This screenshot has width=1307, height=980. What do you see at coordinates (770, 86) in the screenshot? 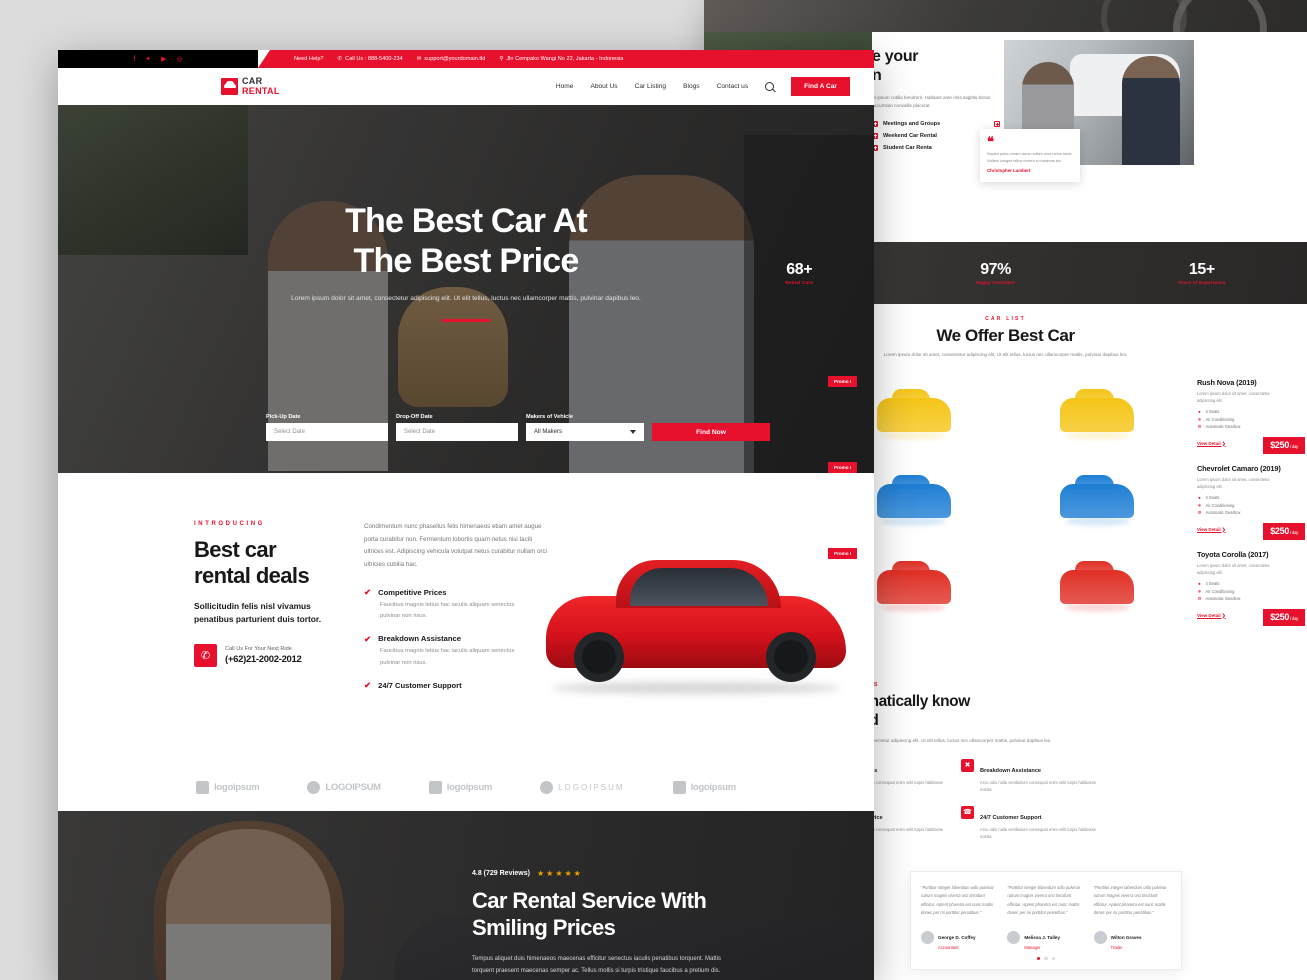
I see `search-icon` at bounding box center [770, 86].